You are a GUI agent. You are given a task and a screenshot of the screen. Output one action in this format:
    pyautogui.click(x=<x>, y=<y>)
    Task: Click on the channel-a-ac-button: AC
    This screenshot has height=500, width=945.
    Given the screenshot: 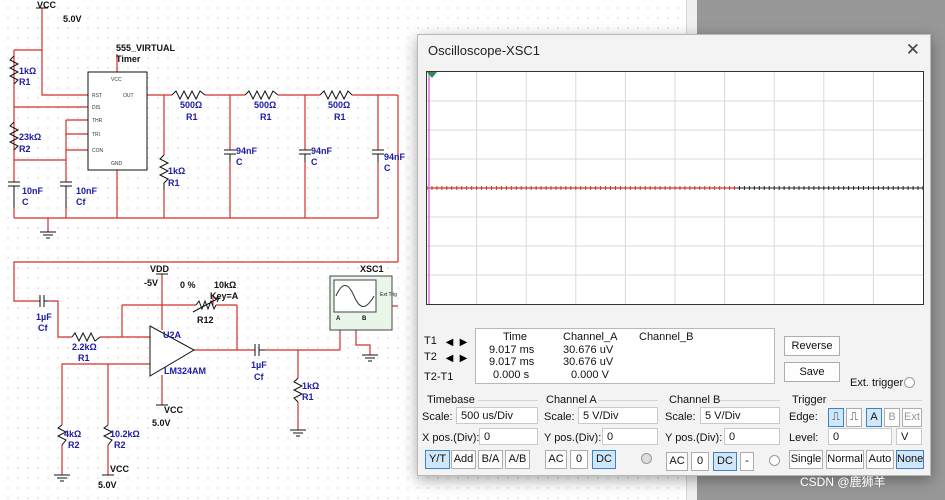 What is the action you would take?
    pyautogui.click(x=556, y=459)
    